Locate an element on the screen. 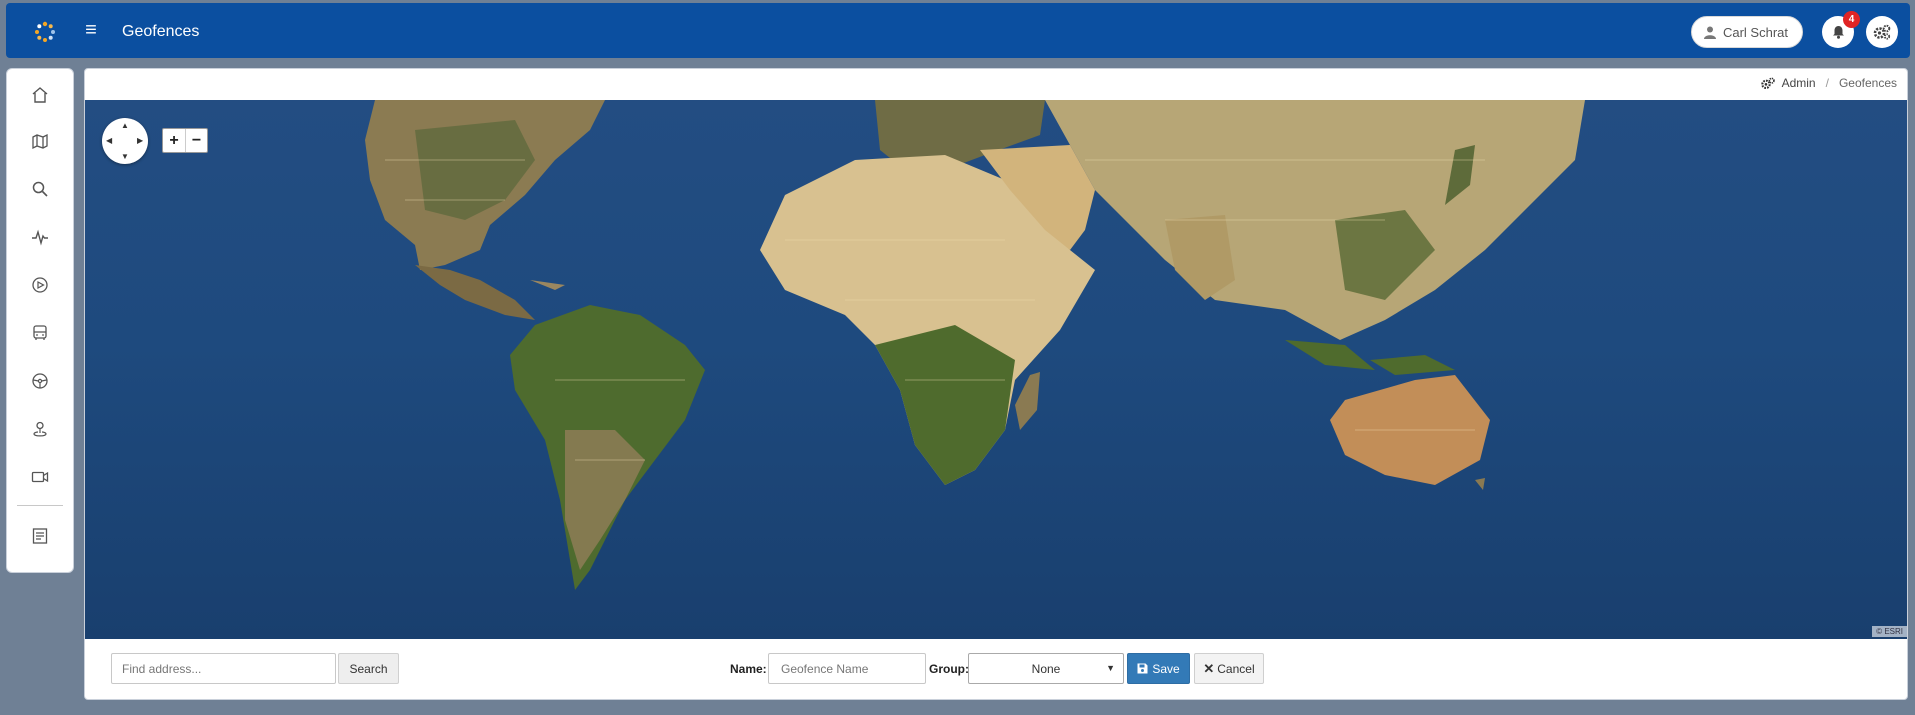 This screenshot has height=715, width=1915. top-bar: ≡ Geofences Carl Schrat 4 is located at coordinates (958, 30).